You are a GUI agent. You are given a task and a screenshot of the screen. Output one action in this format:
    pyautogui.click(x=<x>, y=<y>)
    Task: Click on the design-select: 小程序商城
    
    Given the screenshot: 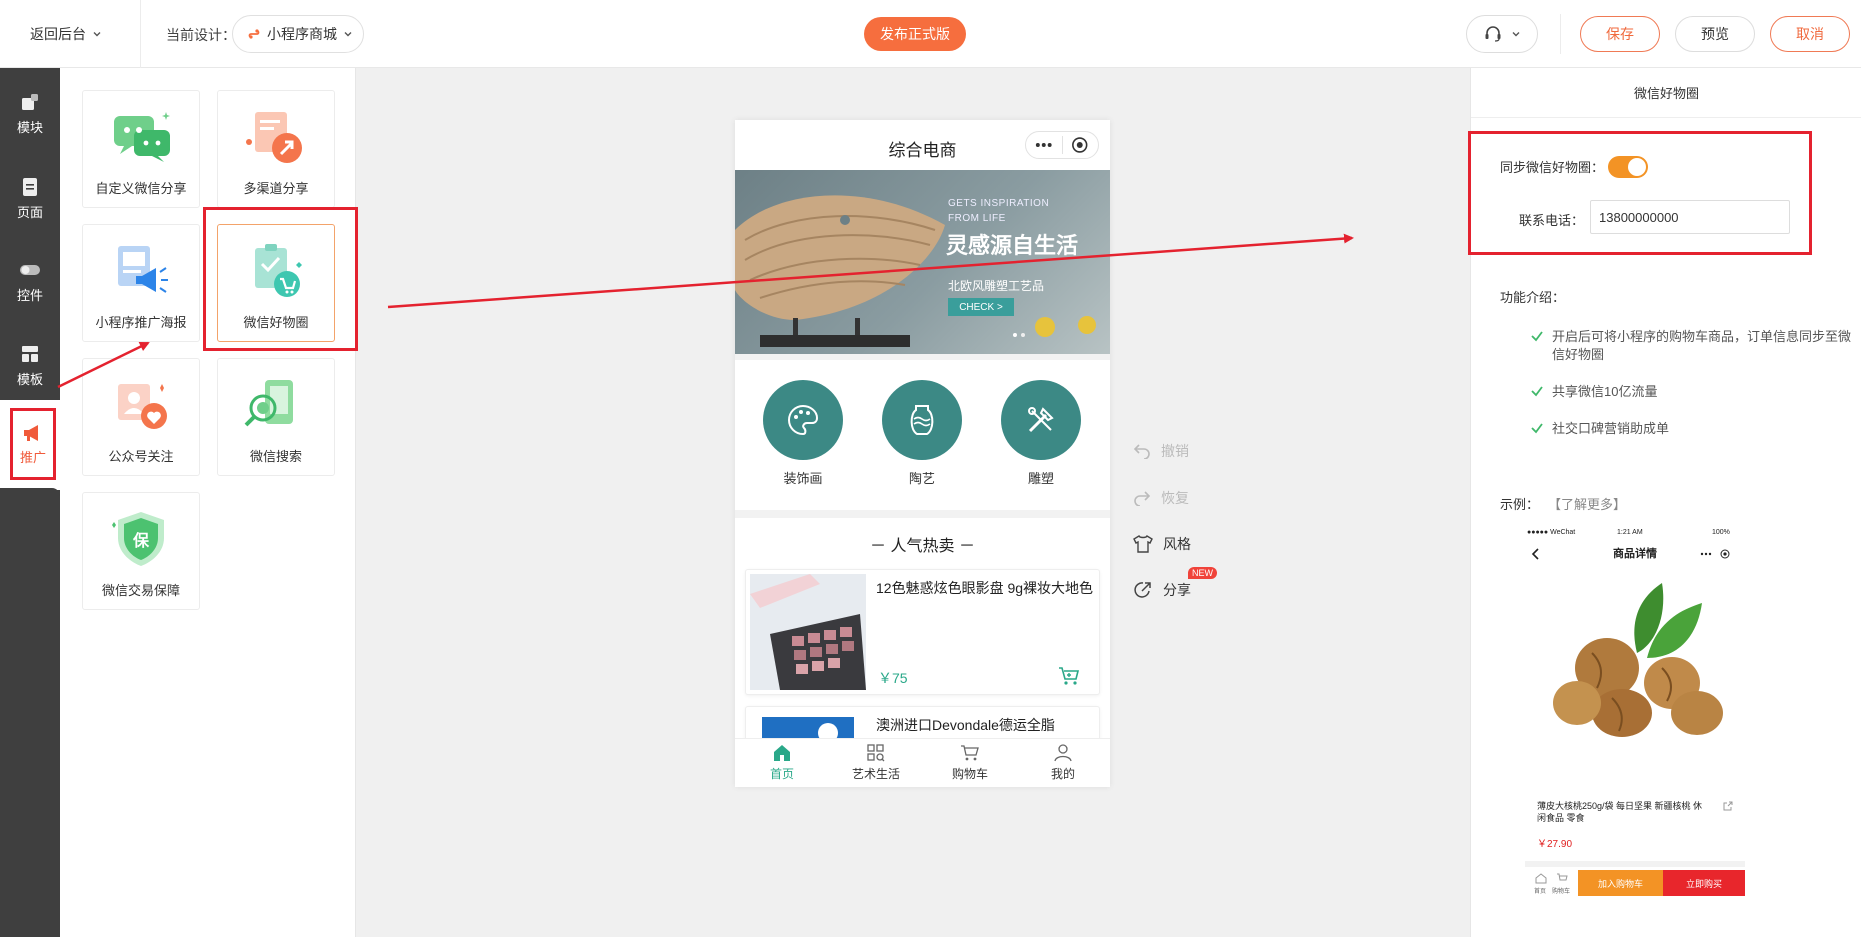 What is the action you would take?
    pyautogui.click(x=298, y=34)
    